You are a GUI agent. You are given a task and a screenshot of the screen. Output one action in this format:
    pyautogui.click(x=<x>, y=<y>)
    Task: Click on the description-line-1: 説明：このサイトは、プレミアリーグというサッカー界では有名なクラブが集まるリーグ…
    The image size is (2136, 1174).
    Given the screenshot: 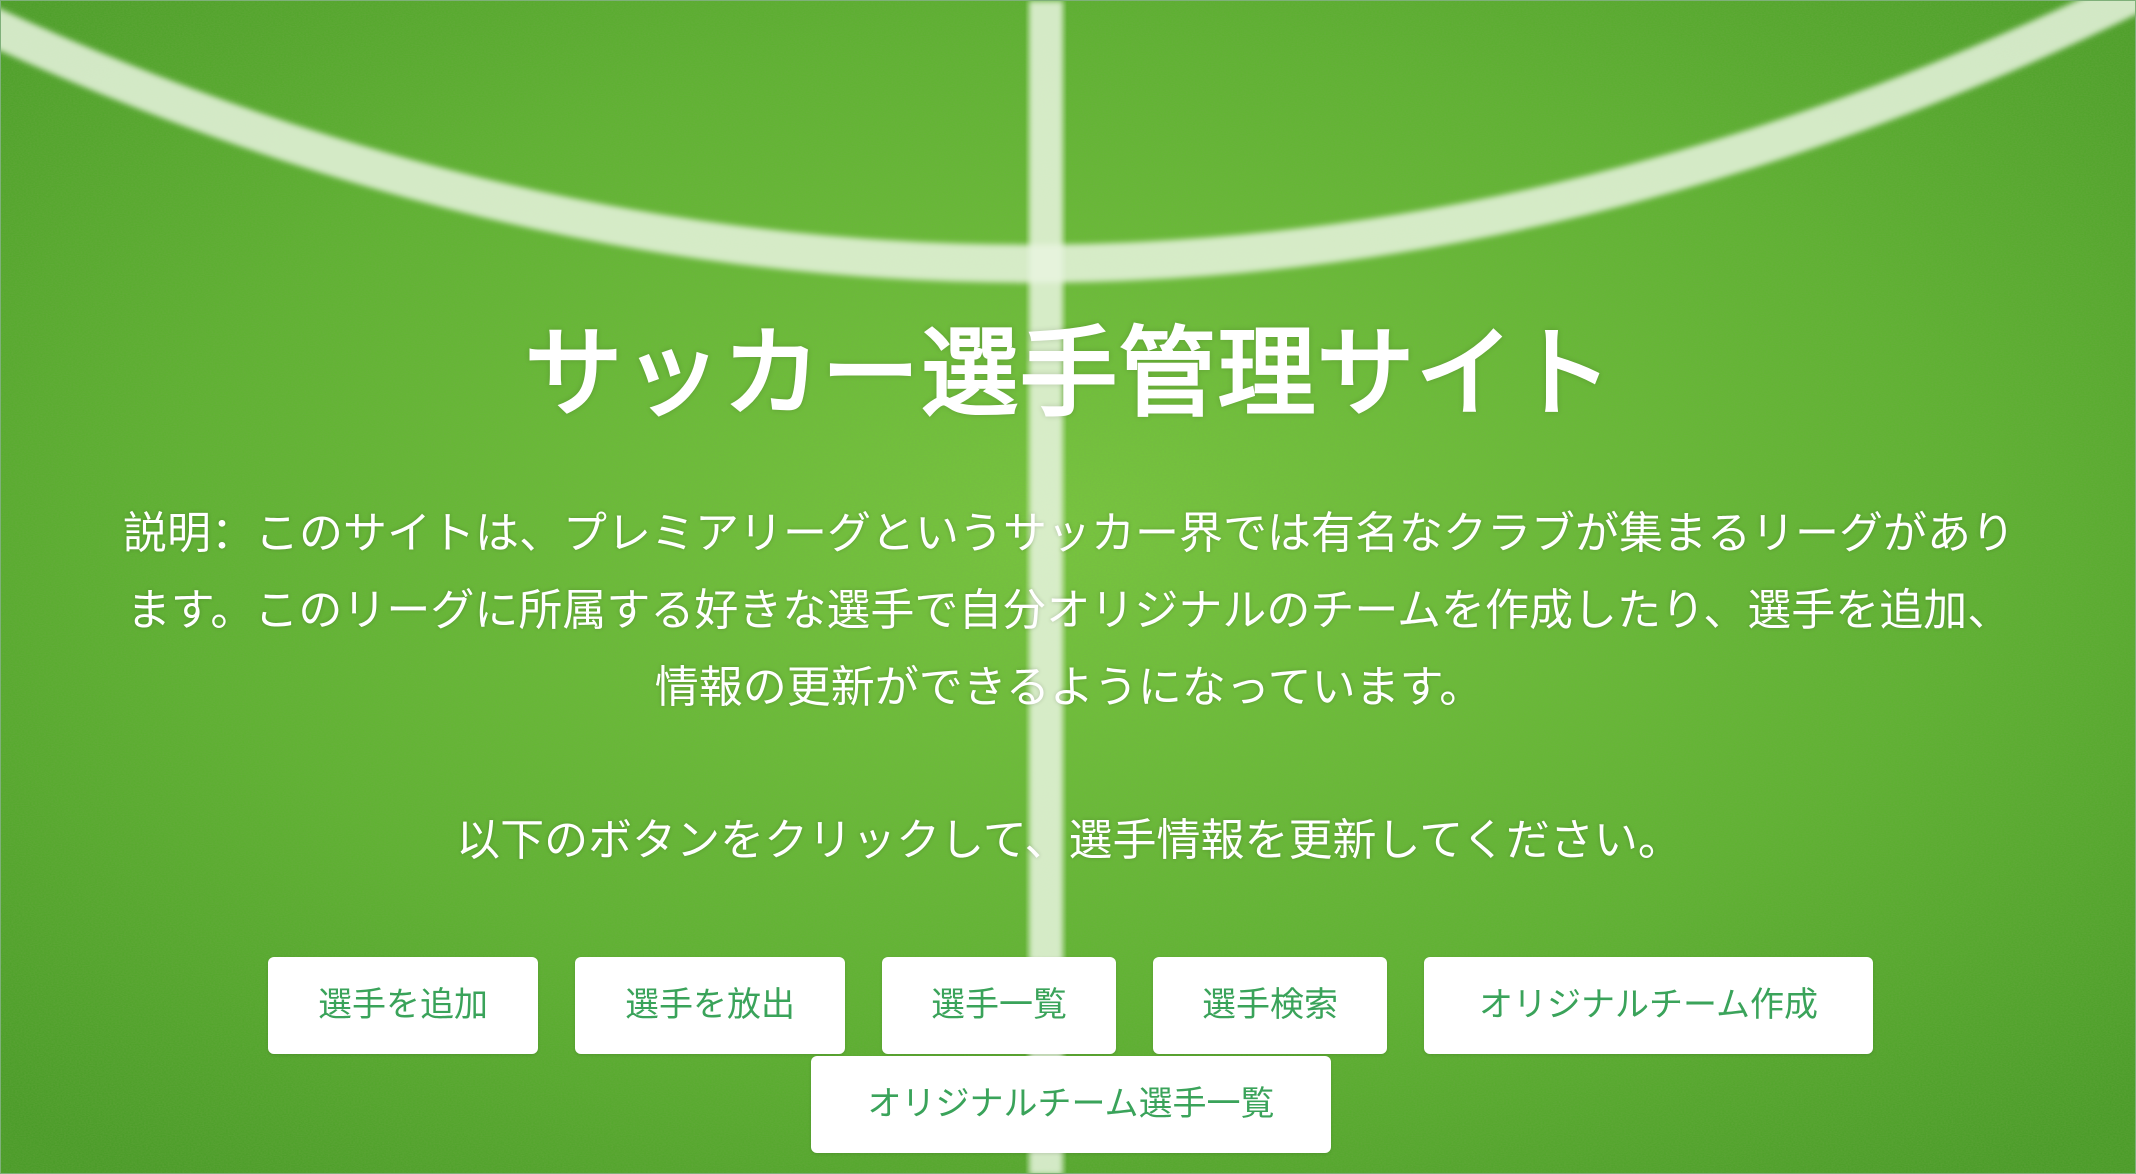 What is the action you would take?
    pyautogui.click(x=1069, y=533)
    